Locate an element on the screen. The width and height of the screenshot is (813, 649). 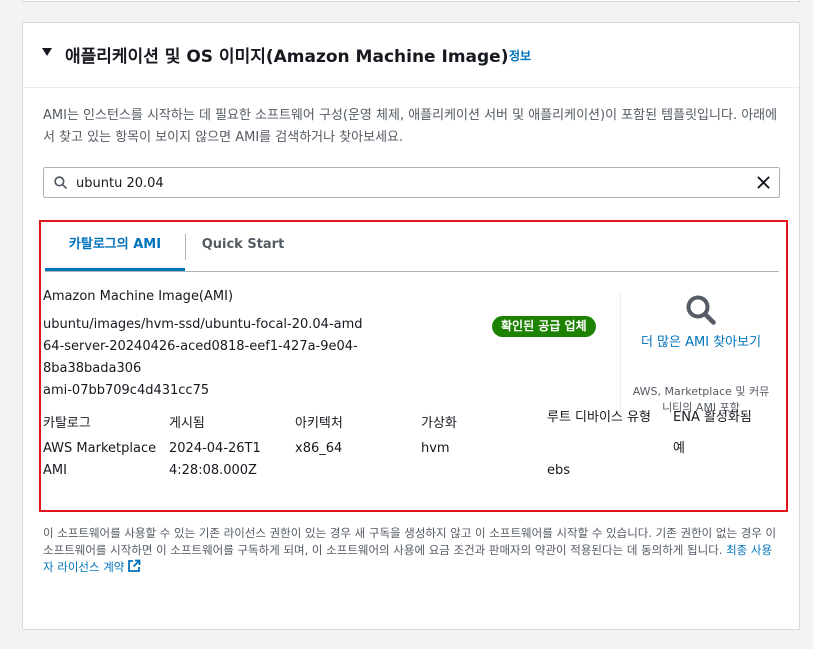
value-catalog: AWS Marketplace AMI is located at coordinates (100, 459).